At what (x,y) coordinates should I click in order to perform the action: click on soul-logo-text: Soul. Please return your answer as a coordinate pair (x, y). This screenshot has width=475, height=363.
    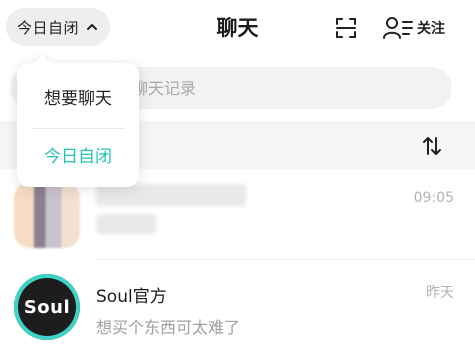
    Looking at the image, I should click on (47, 307).